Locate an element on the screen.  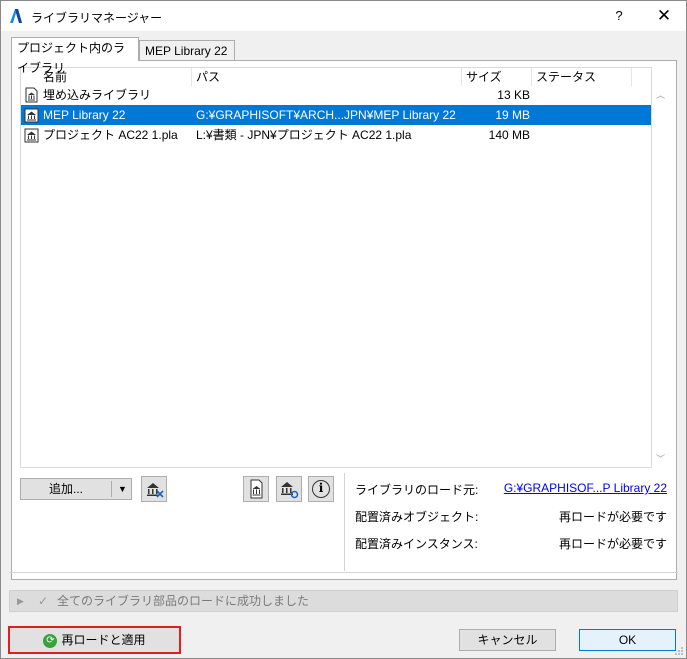
split-divider is located at coordinates (111, 489).